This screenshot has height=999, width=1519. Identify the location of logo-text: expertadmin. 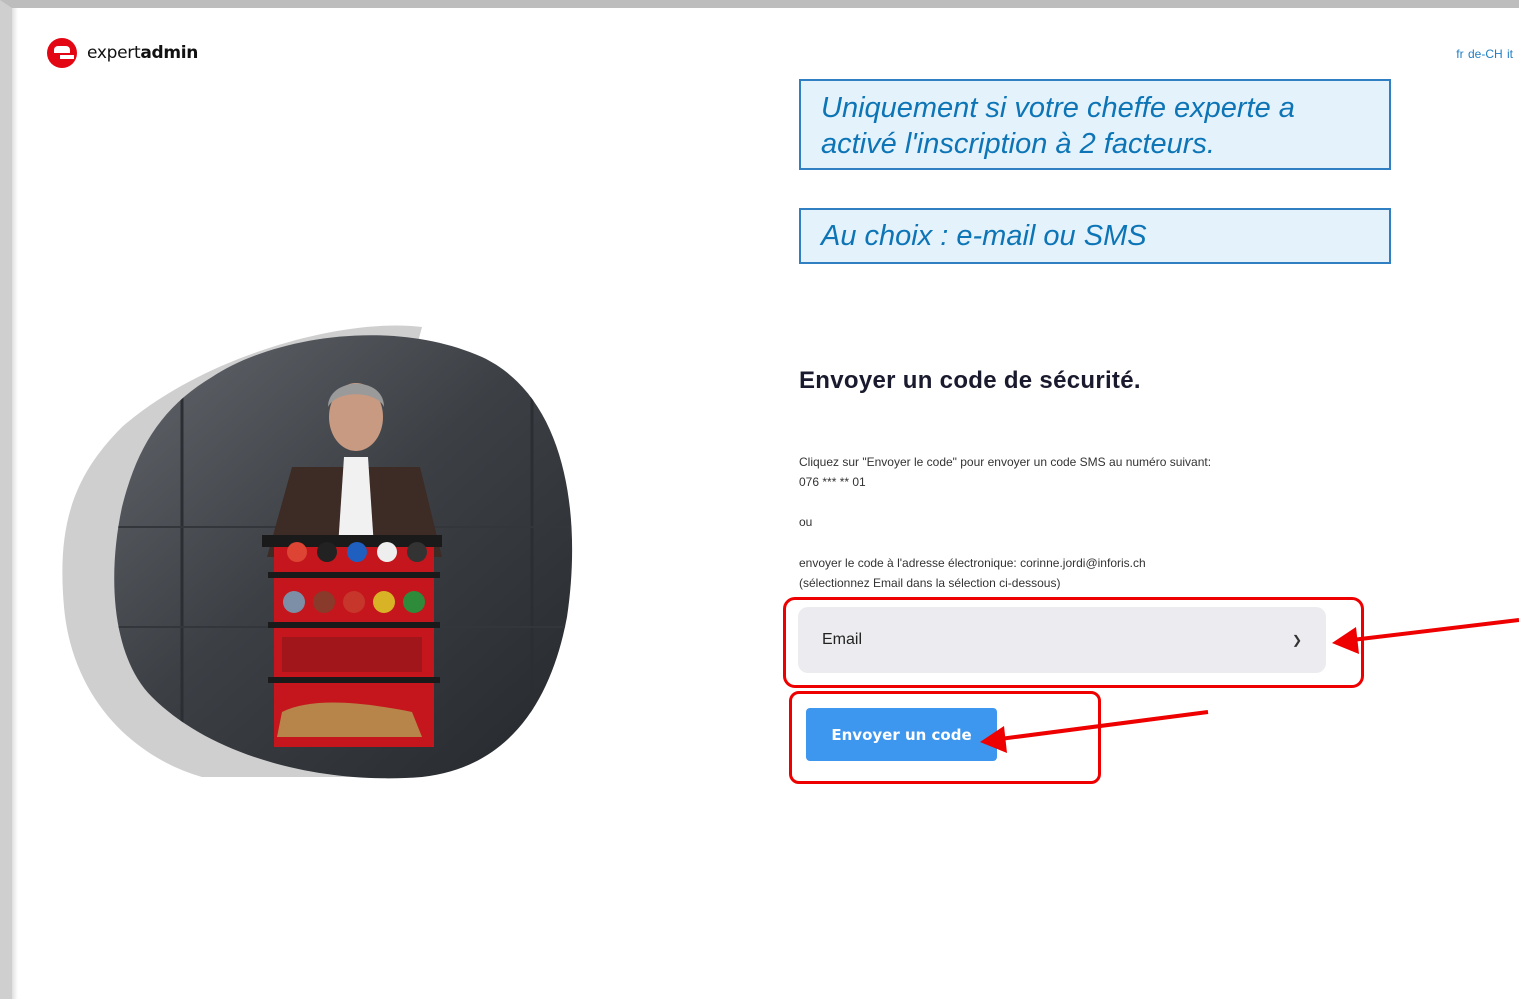
(142, 53).